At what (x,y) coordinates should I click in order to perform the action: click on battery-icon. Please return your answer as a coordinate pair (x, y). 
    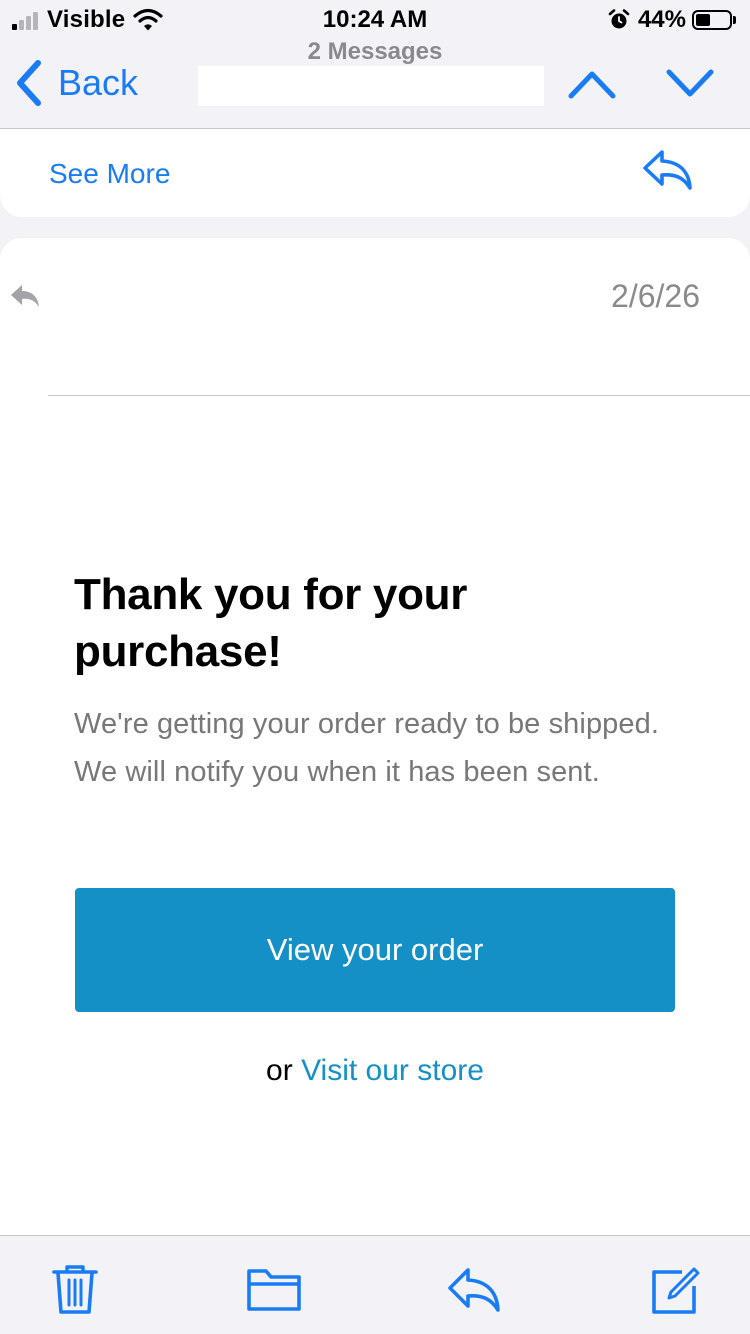
    Looking at the image, I should click on (712, 20).